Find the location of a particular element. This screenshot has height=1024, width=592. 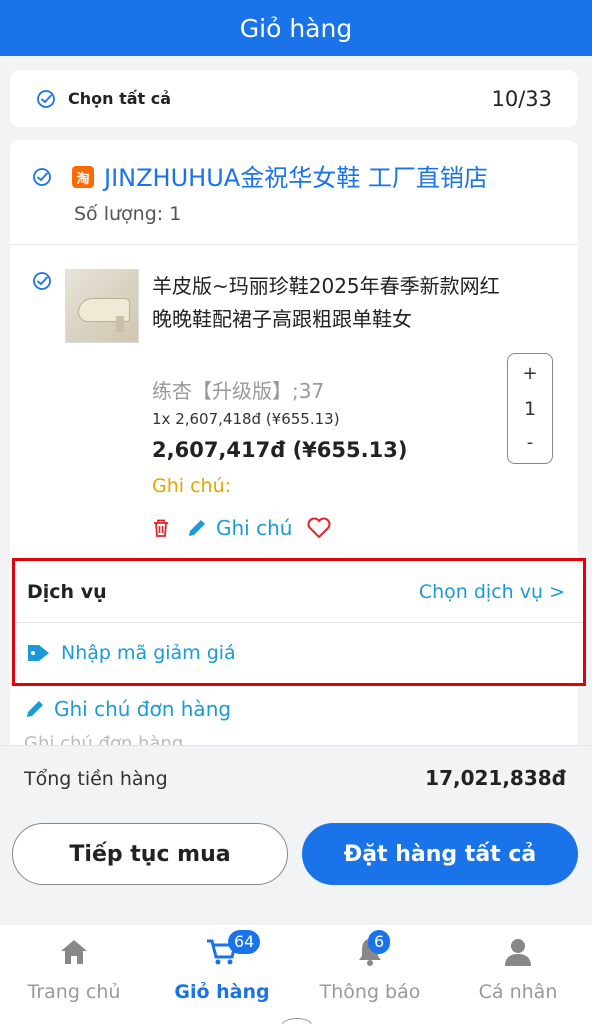

user-icon is located at coordinates (518, 952).